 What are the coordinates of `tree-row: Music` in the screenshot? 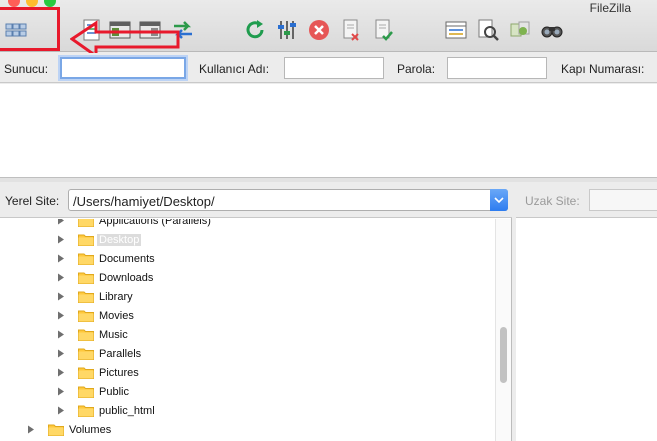 It's located at (92, 334).